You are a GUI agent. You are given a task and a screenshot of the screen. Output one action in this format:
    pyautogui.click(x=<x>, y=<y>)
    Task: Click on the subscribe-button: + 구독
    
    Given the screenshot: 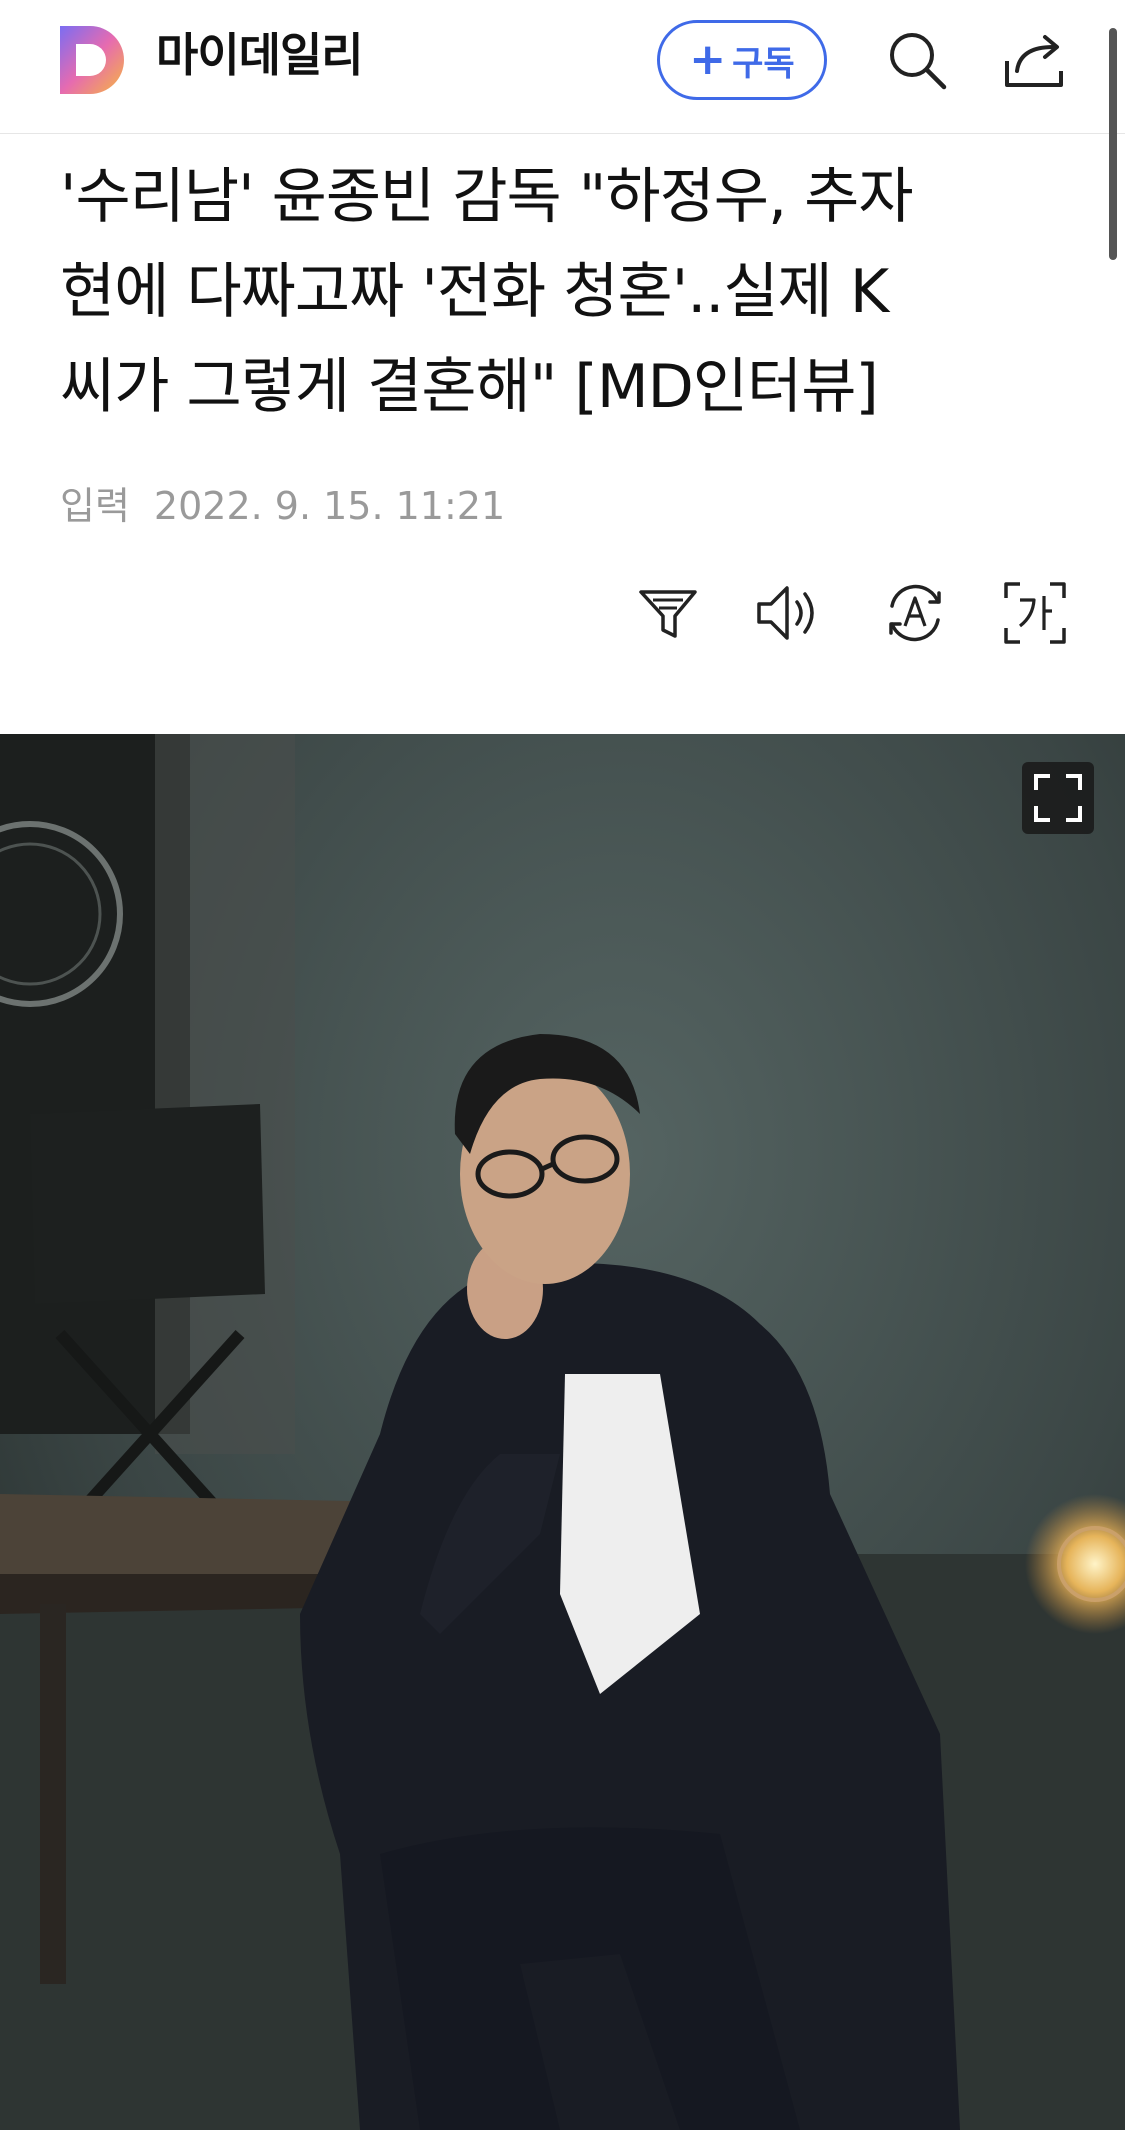 What is the action you would take?
    pyautogui.click(x=742, y=60)
    